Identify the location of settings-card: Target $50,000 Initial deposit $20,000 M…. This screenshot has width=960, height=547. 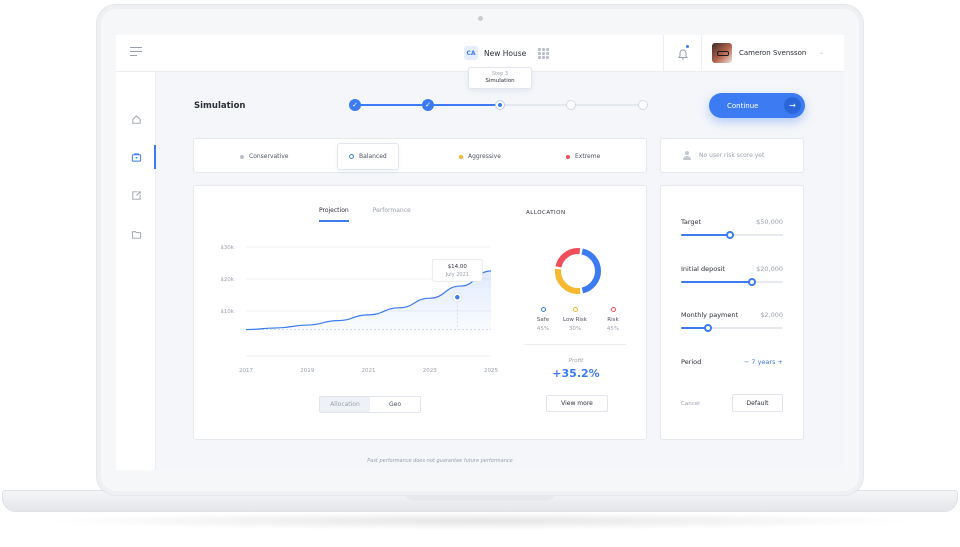
(732, 312).